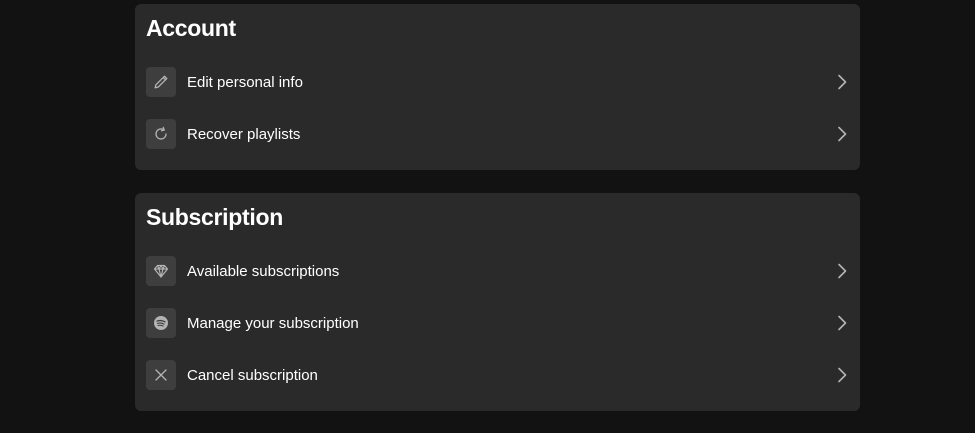 The height and width of the screenshot is (433, 975). I want to click on edit-personal-info-row: Edit personal info, so click(497, 82).